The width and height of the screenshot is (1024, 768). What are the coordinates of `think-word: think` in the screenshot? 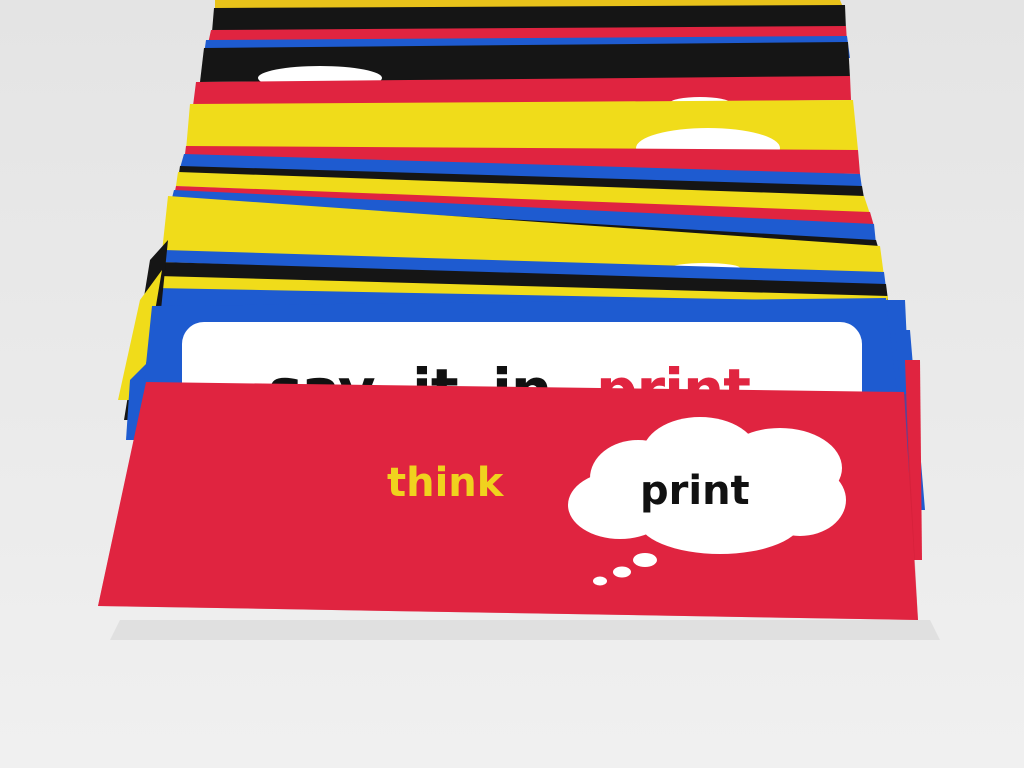 It's located at (446, 483).